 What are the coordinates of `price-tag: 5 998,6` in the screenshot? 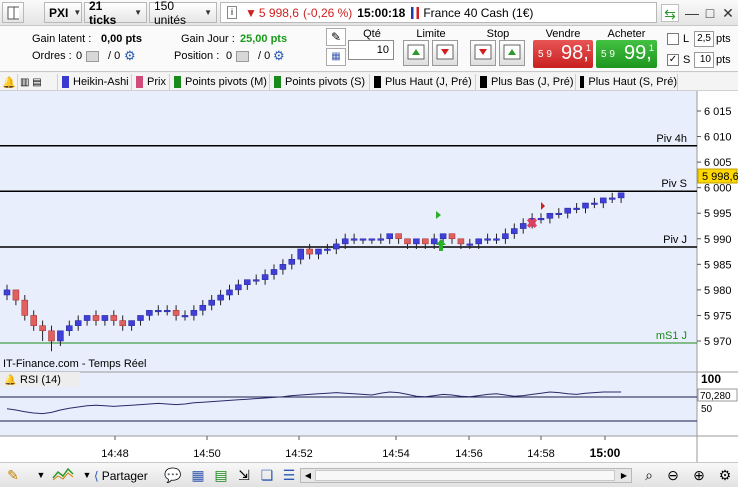 It's located at (720, 177).